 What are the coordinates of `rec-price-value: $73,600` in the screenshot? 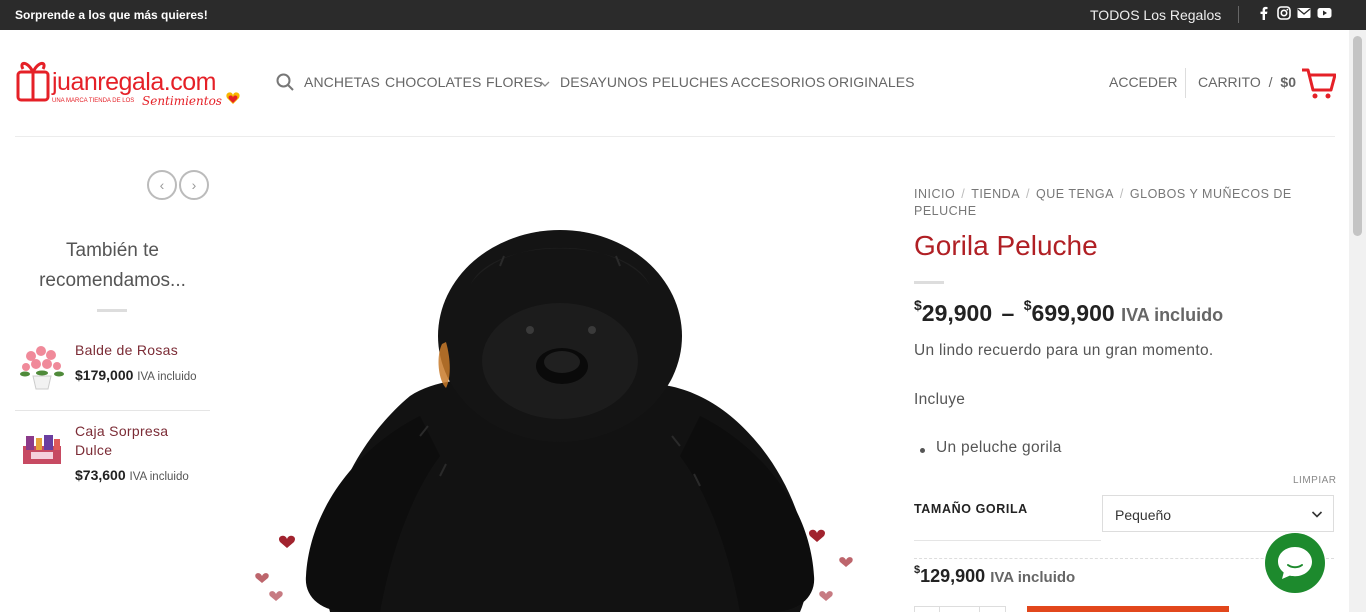 It's located at (100, 475).